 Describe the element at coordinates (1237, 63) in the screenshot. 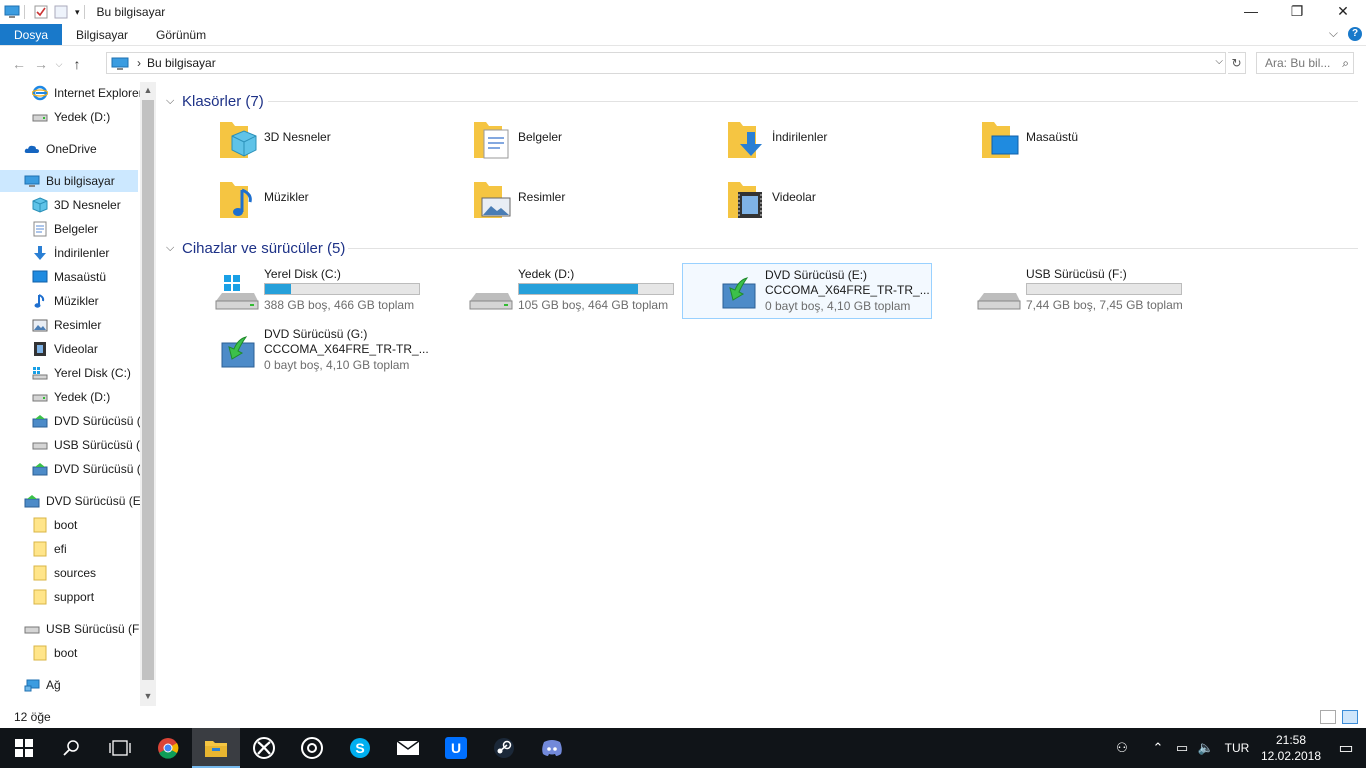

I see `refresh-button: ↻` at that location.